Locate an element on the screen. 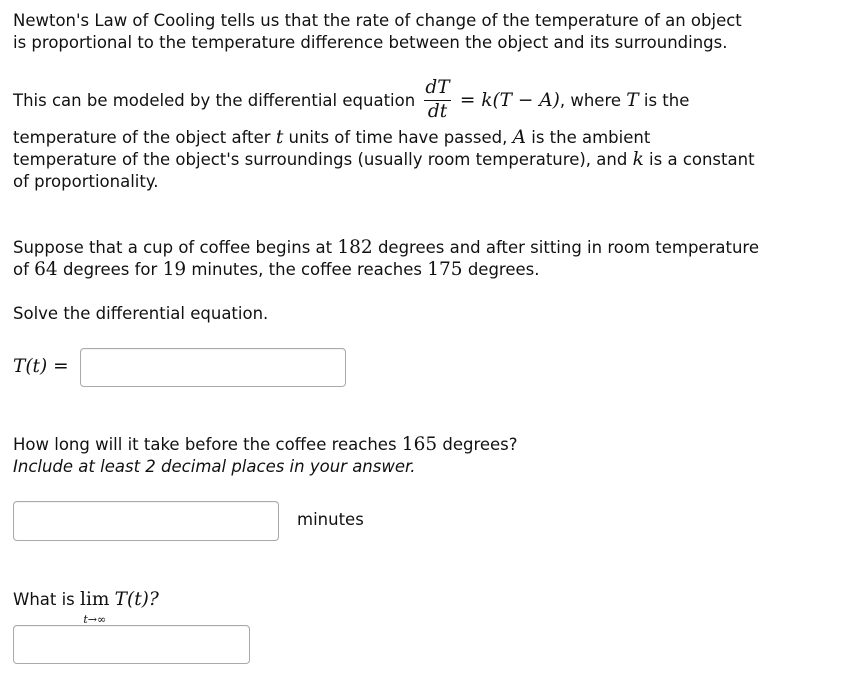 Image resolution: width=858 pixels, height=681 pixels. limit-answer-box is located at coordinates (131, 644).